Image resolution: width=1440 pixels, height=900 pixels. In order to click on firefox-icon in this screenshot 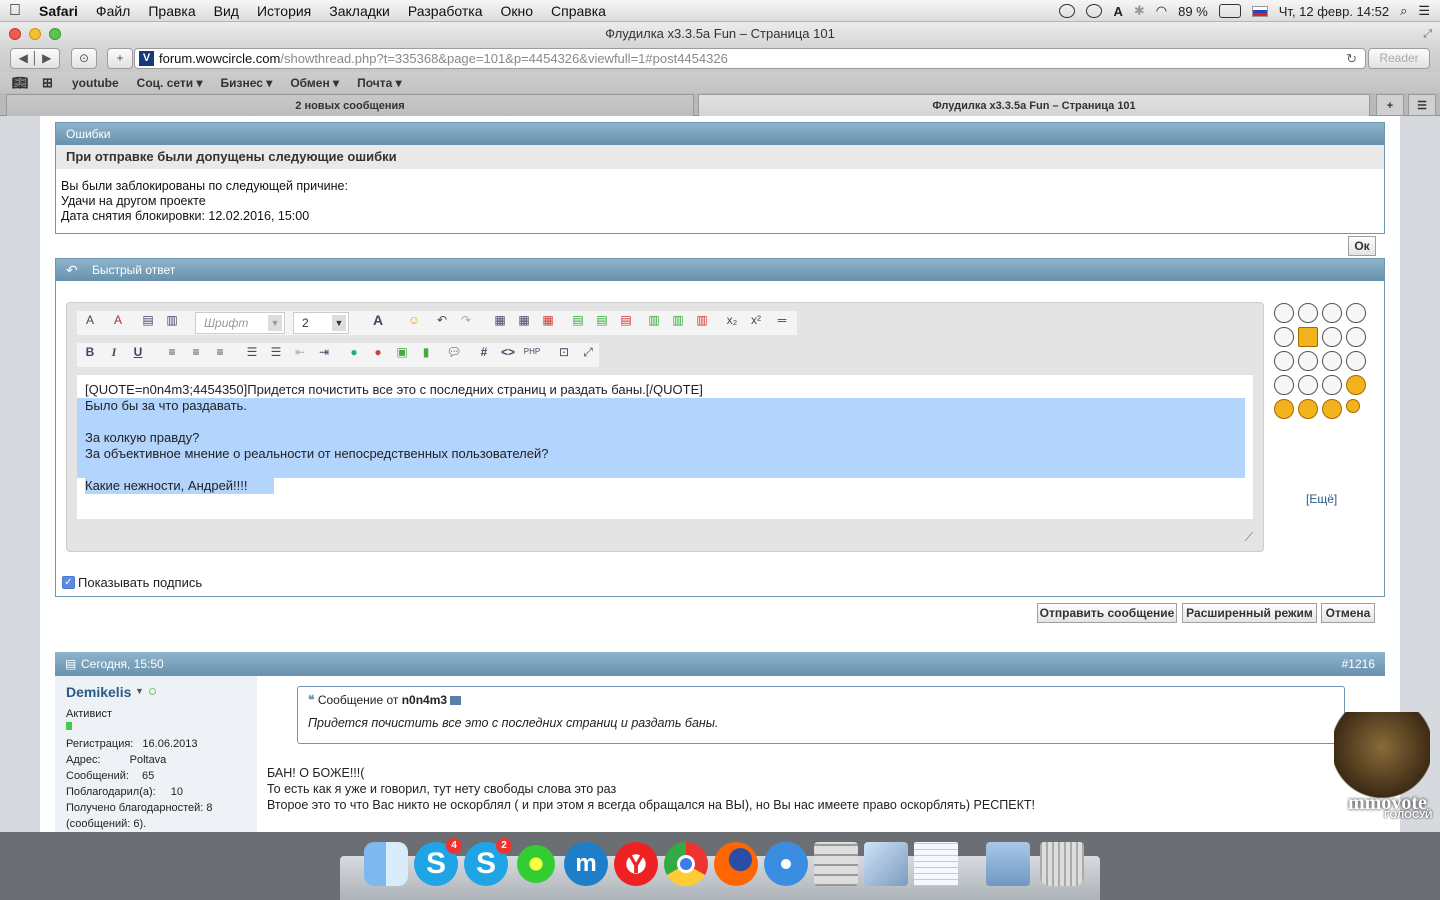, I will do `click(736, 864)`.